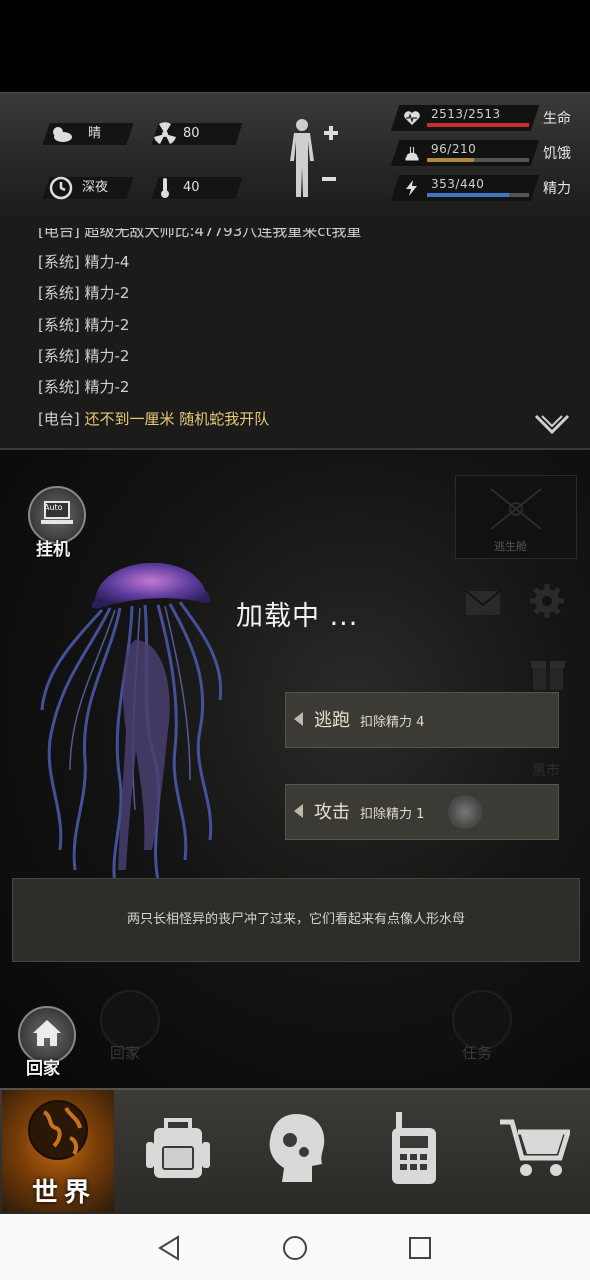  What do you see at coordinates (414, 1148) in the screenshot?
I see `radio-walkie-icon` at bounding box center [414, 1148].